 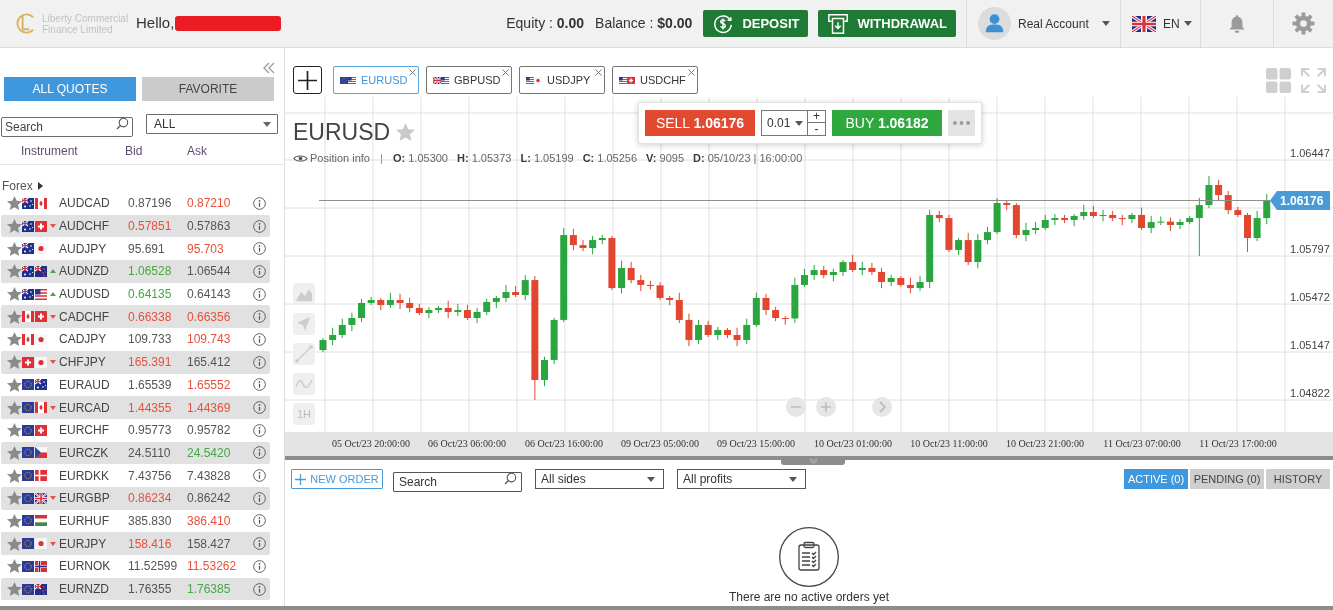 What do you see at coordinates (340, 158) in the screenshot?
I see `position-info-link: Position info` at bounding box center [340, 158].